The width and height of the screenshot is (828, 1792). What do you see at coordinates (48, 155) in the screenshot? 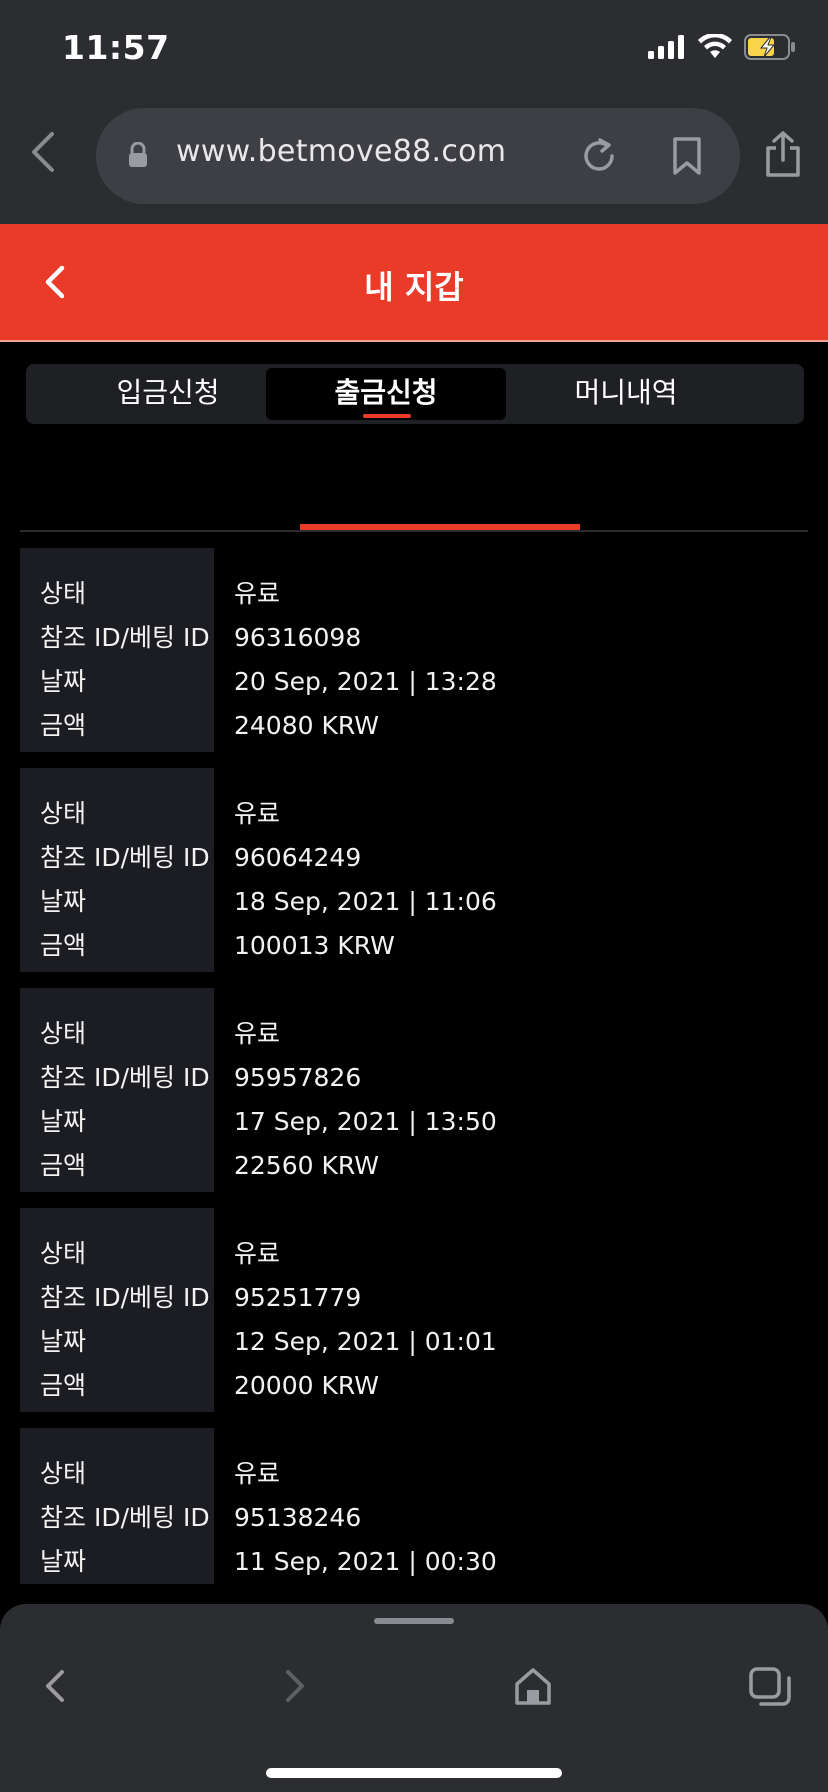
I see `back-chevron-icon` at bounding box center [48, 155].